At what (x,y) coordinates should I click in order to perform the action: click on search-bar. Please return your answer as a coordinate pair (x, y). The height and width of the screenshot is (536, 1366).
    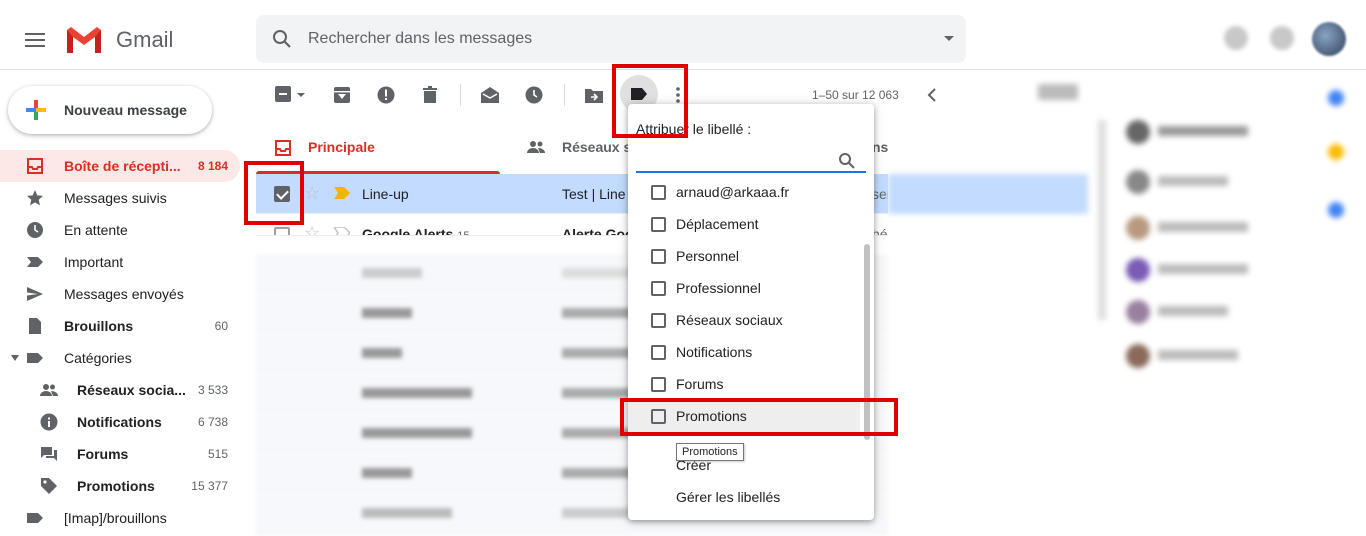
    Looking at the image, I should click on (611, 39).